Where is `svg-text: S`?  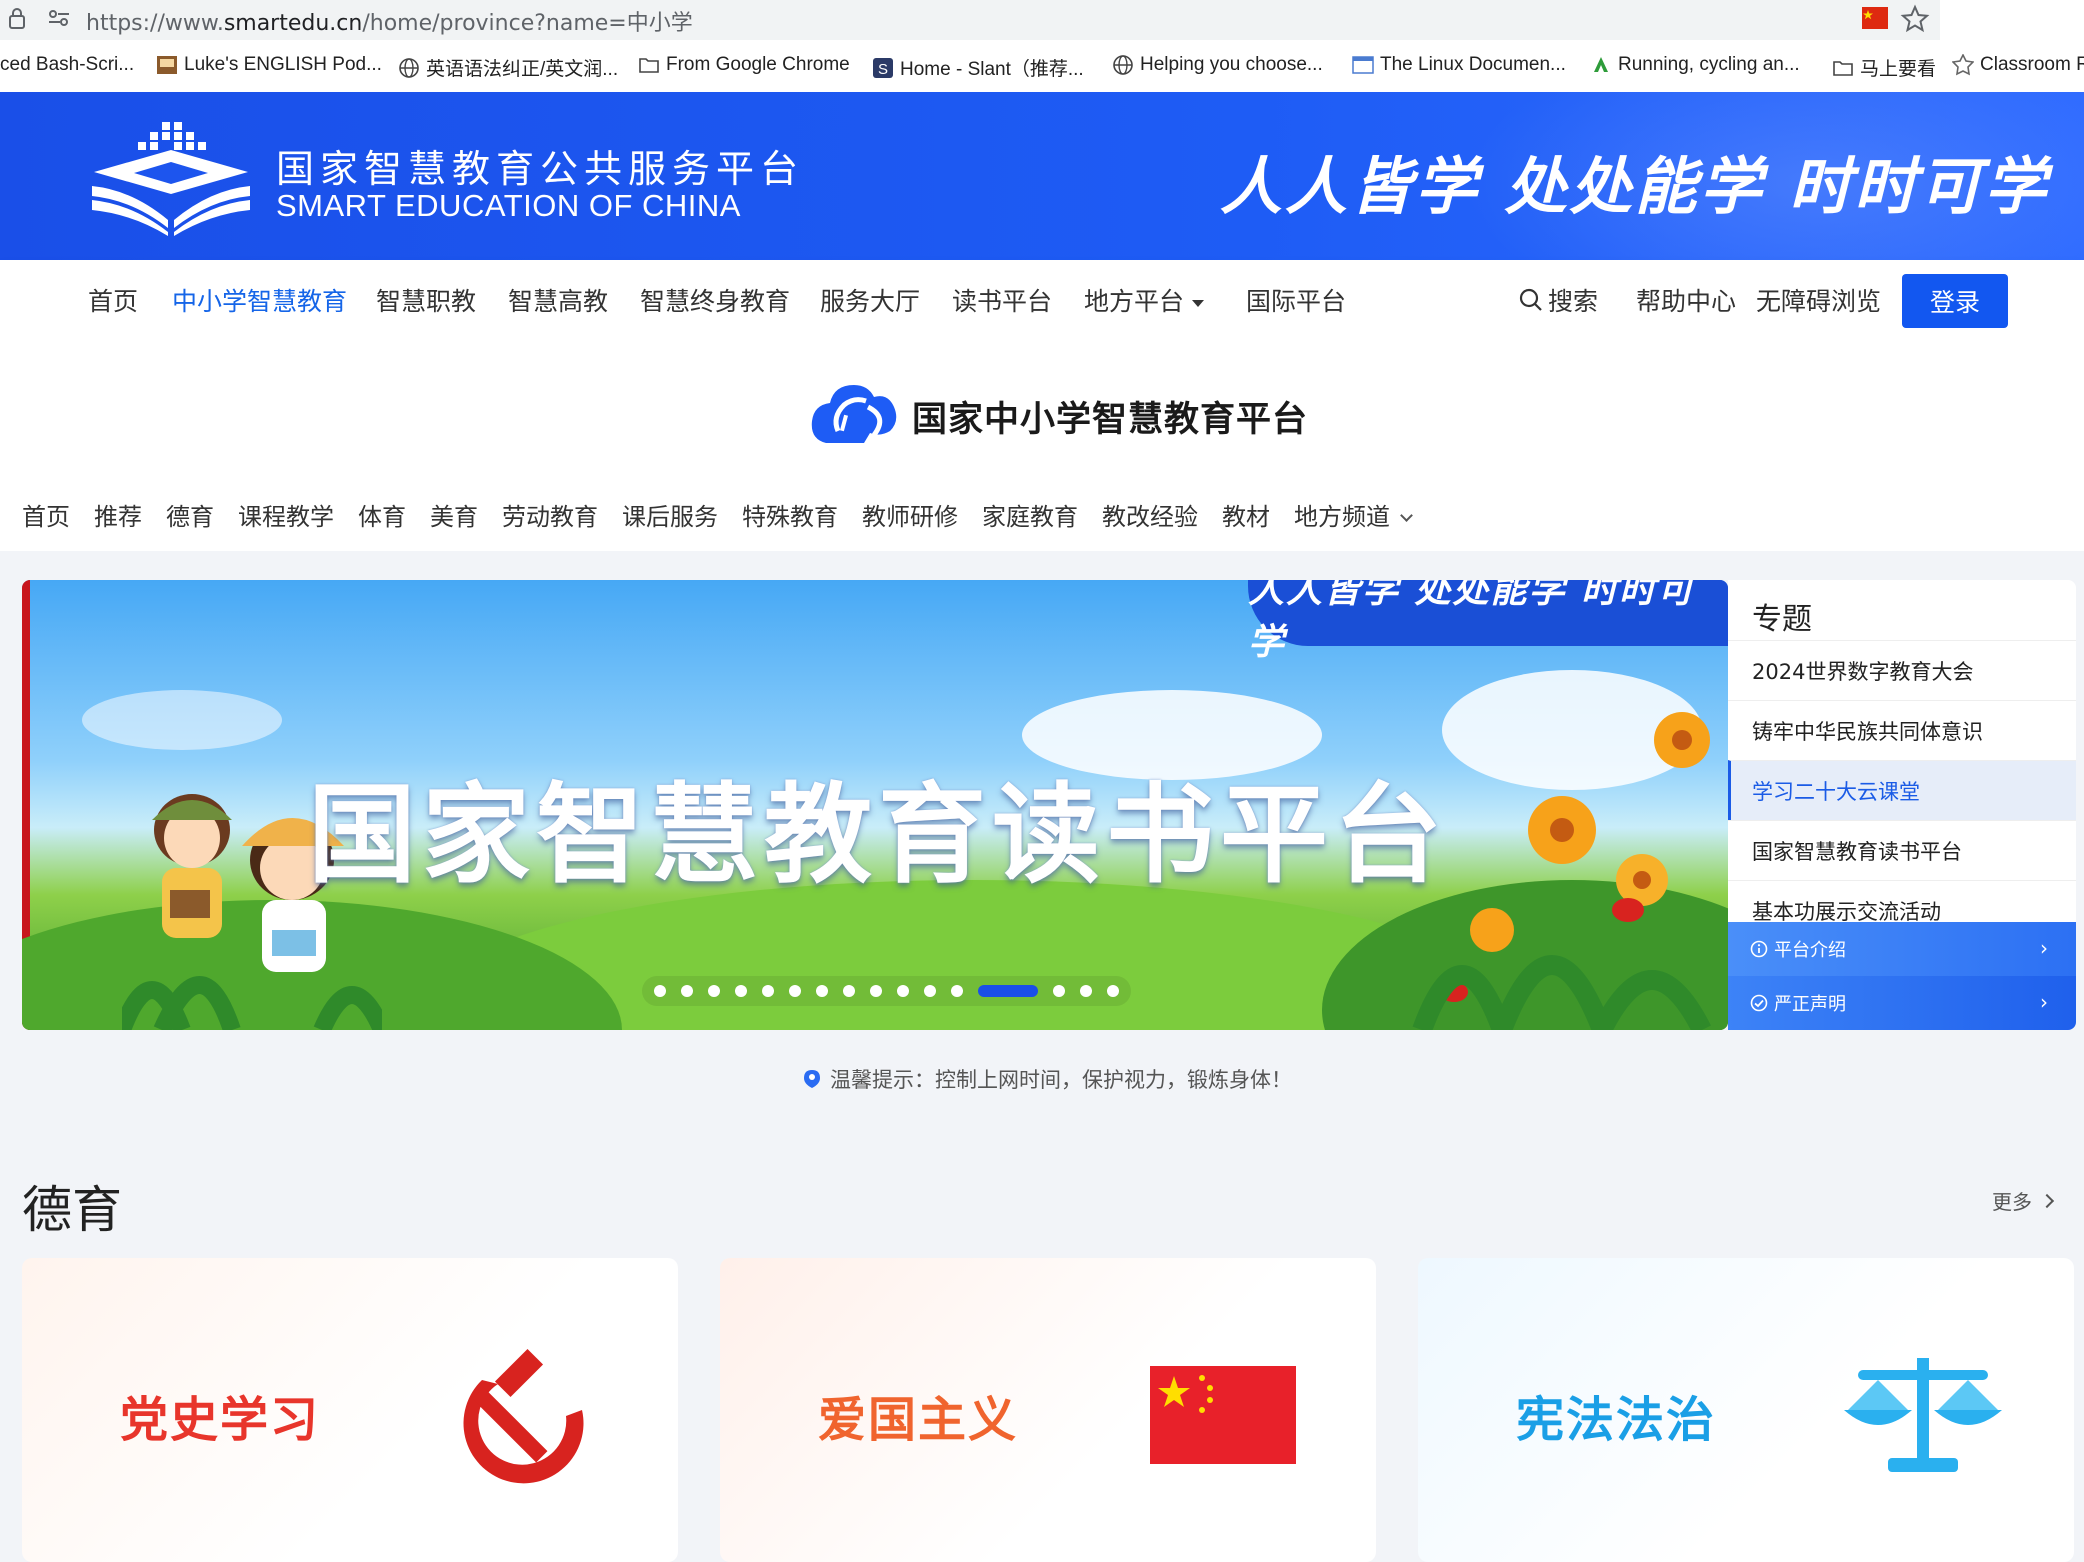
svg-text: S is located at coordinates (883, 69).